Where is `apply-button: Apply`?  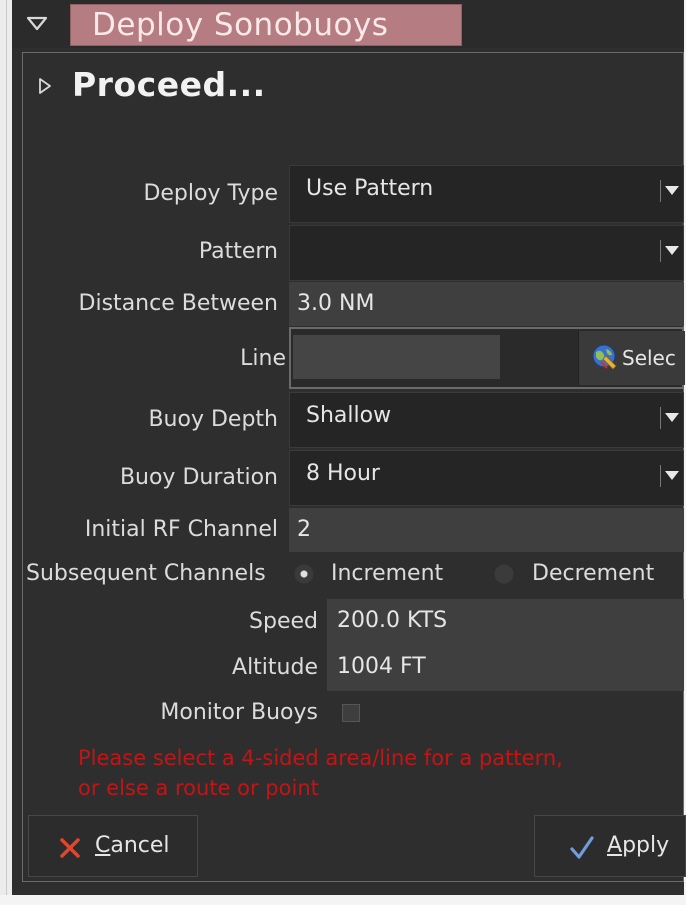 apply-button: Apply is located at coordinates (610, 846).